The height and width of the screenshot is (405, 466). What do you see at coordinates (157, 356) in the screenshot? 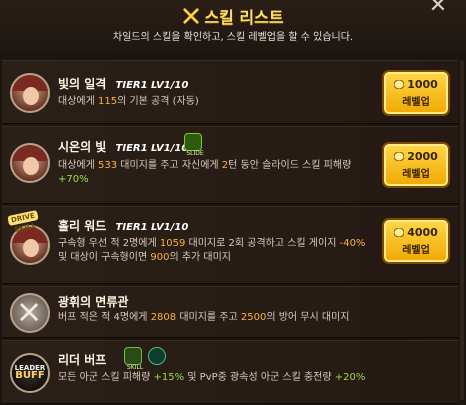
I see `teammate-icon` at bounding box center [157, 356].